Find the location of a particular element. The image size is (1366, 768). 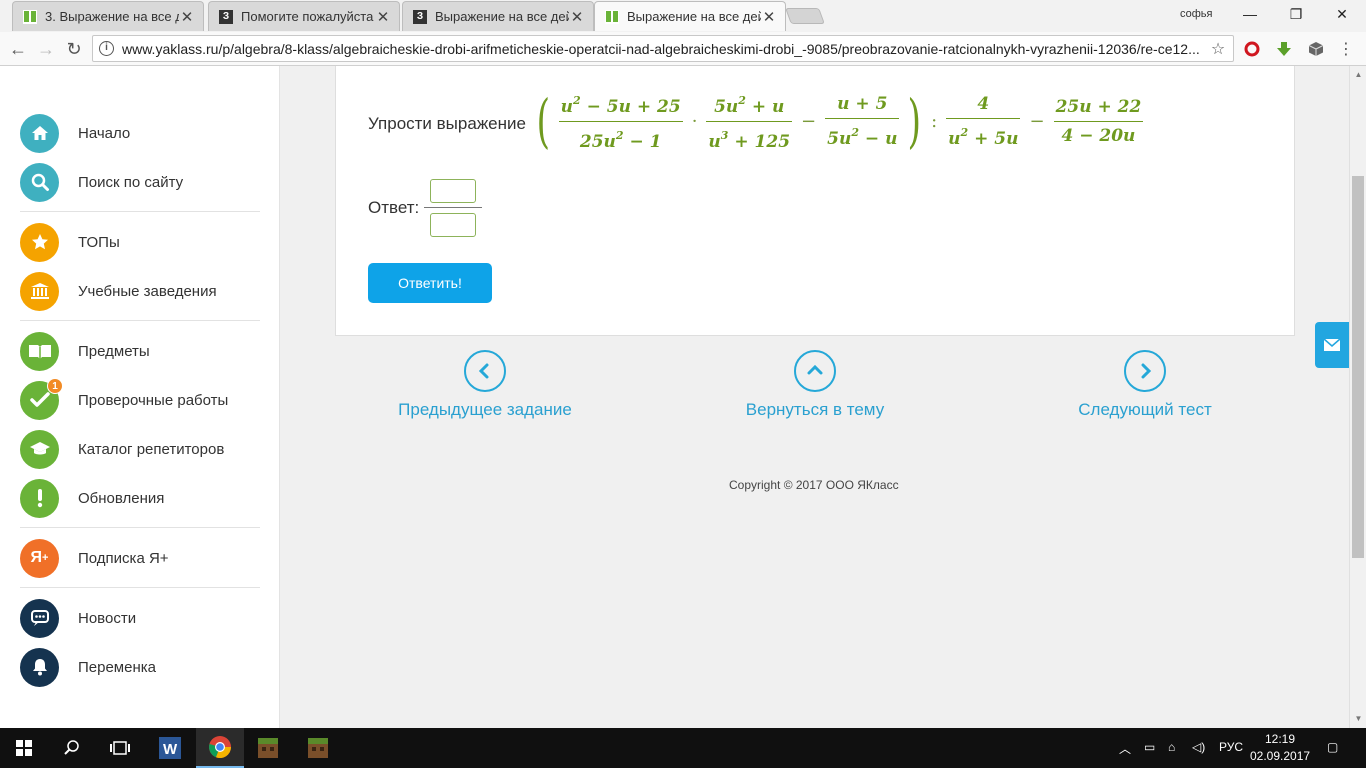

chrome-app-icon is located at coordinates (220, 748).